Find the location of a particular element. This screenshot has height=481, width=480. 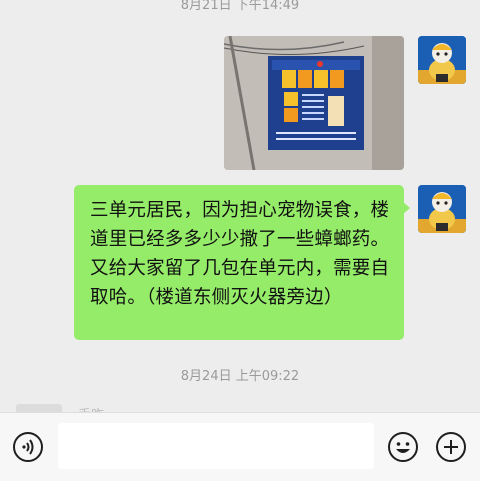

timestamp-2: 8月24日 上午09:22 is located at coordinates (240, 376).